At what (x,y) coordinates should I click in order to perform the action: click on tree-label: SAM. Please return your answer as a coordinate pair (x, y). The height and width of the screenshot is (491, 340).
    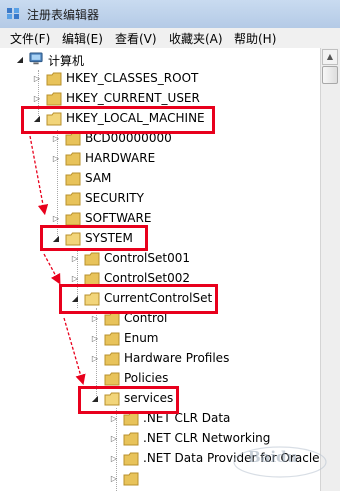
    Looking at the image, I should click on (98, 178).